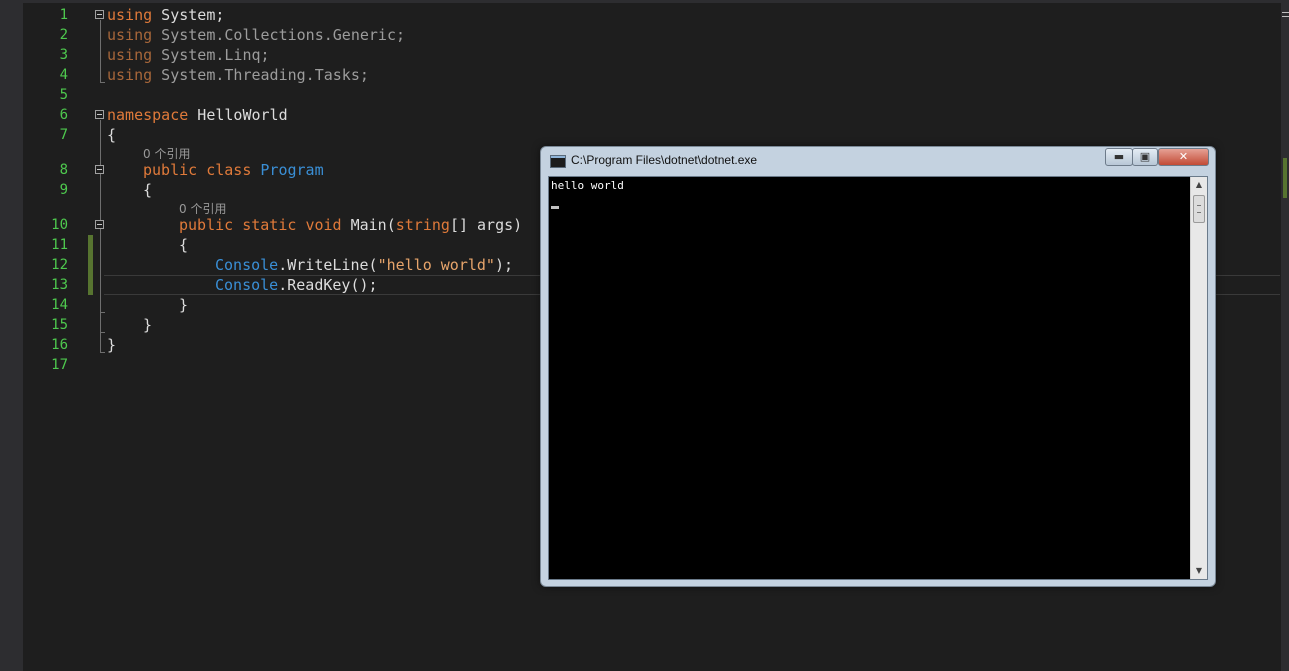 The width and height of the screenshot is (1289, 671). I want to click on close-button: ✕, so click(1183, 157).